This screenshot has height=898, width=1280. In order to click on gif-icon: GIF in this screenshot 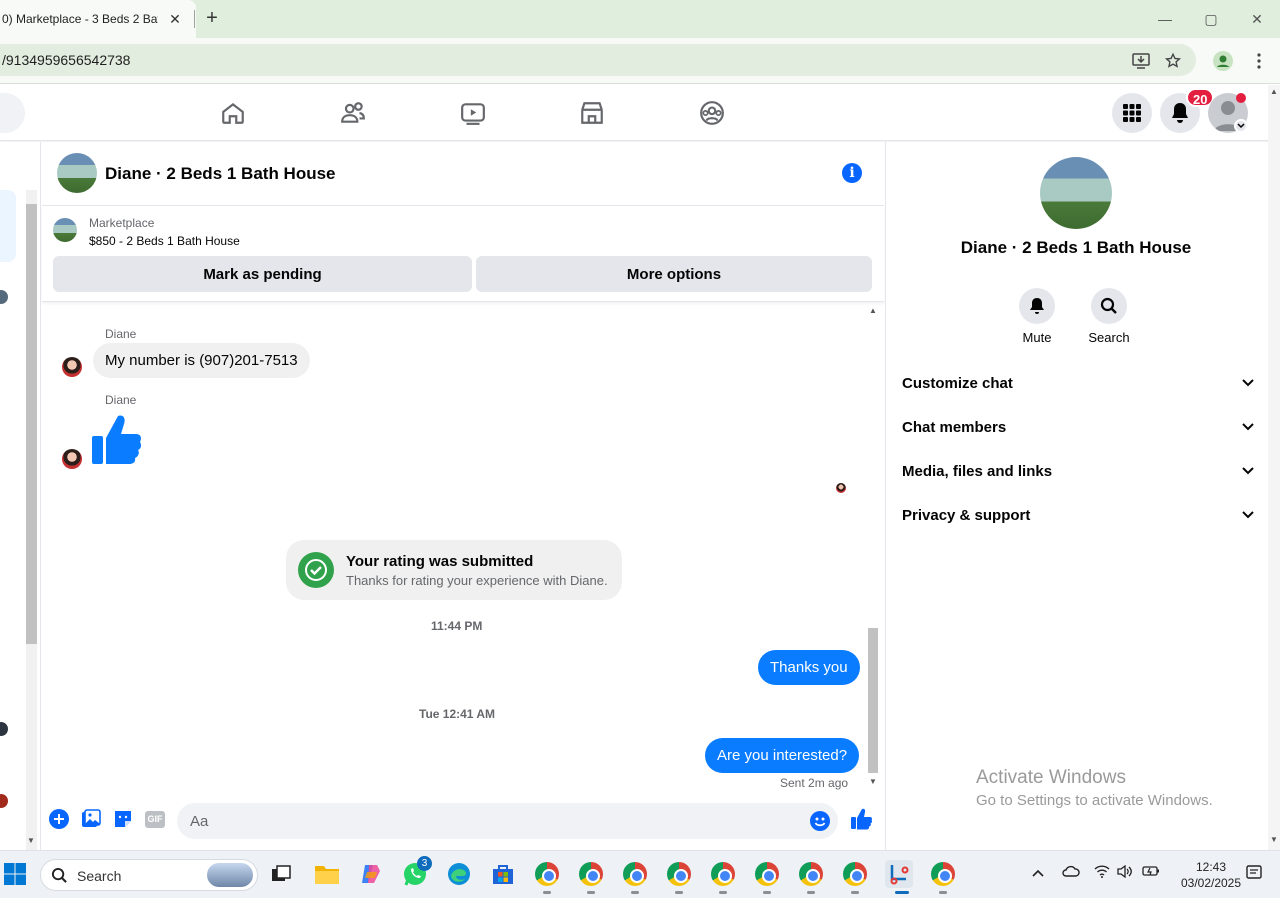, I will do `click(155, 819)`.